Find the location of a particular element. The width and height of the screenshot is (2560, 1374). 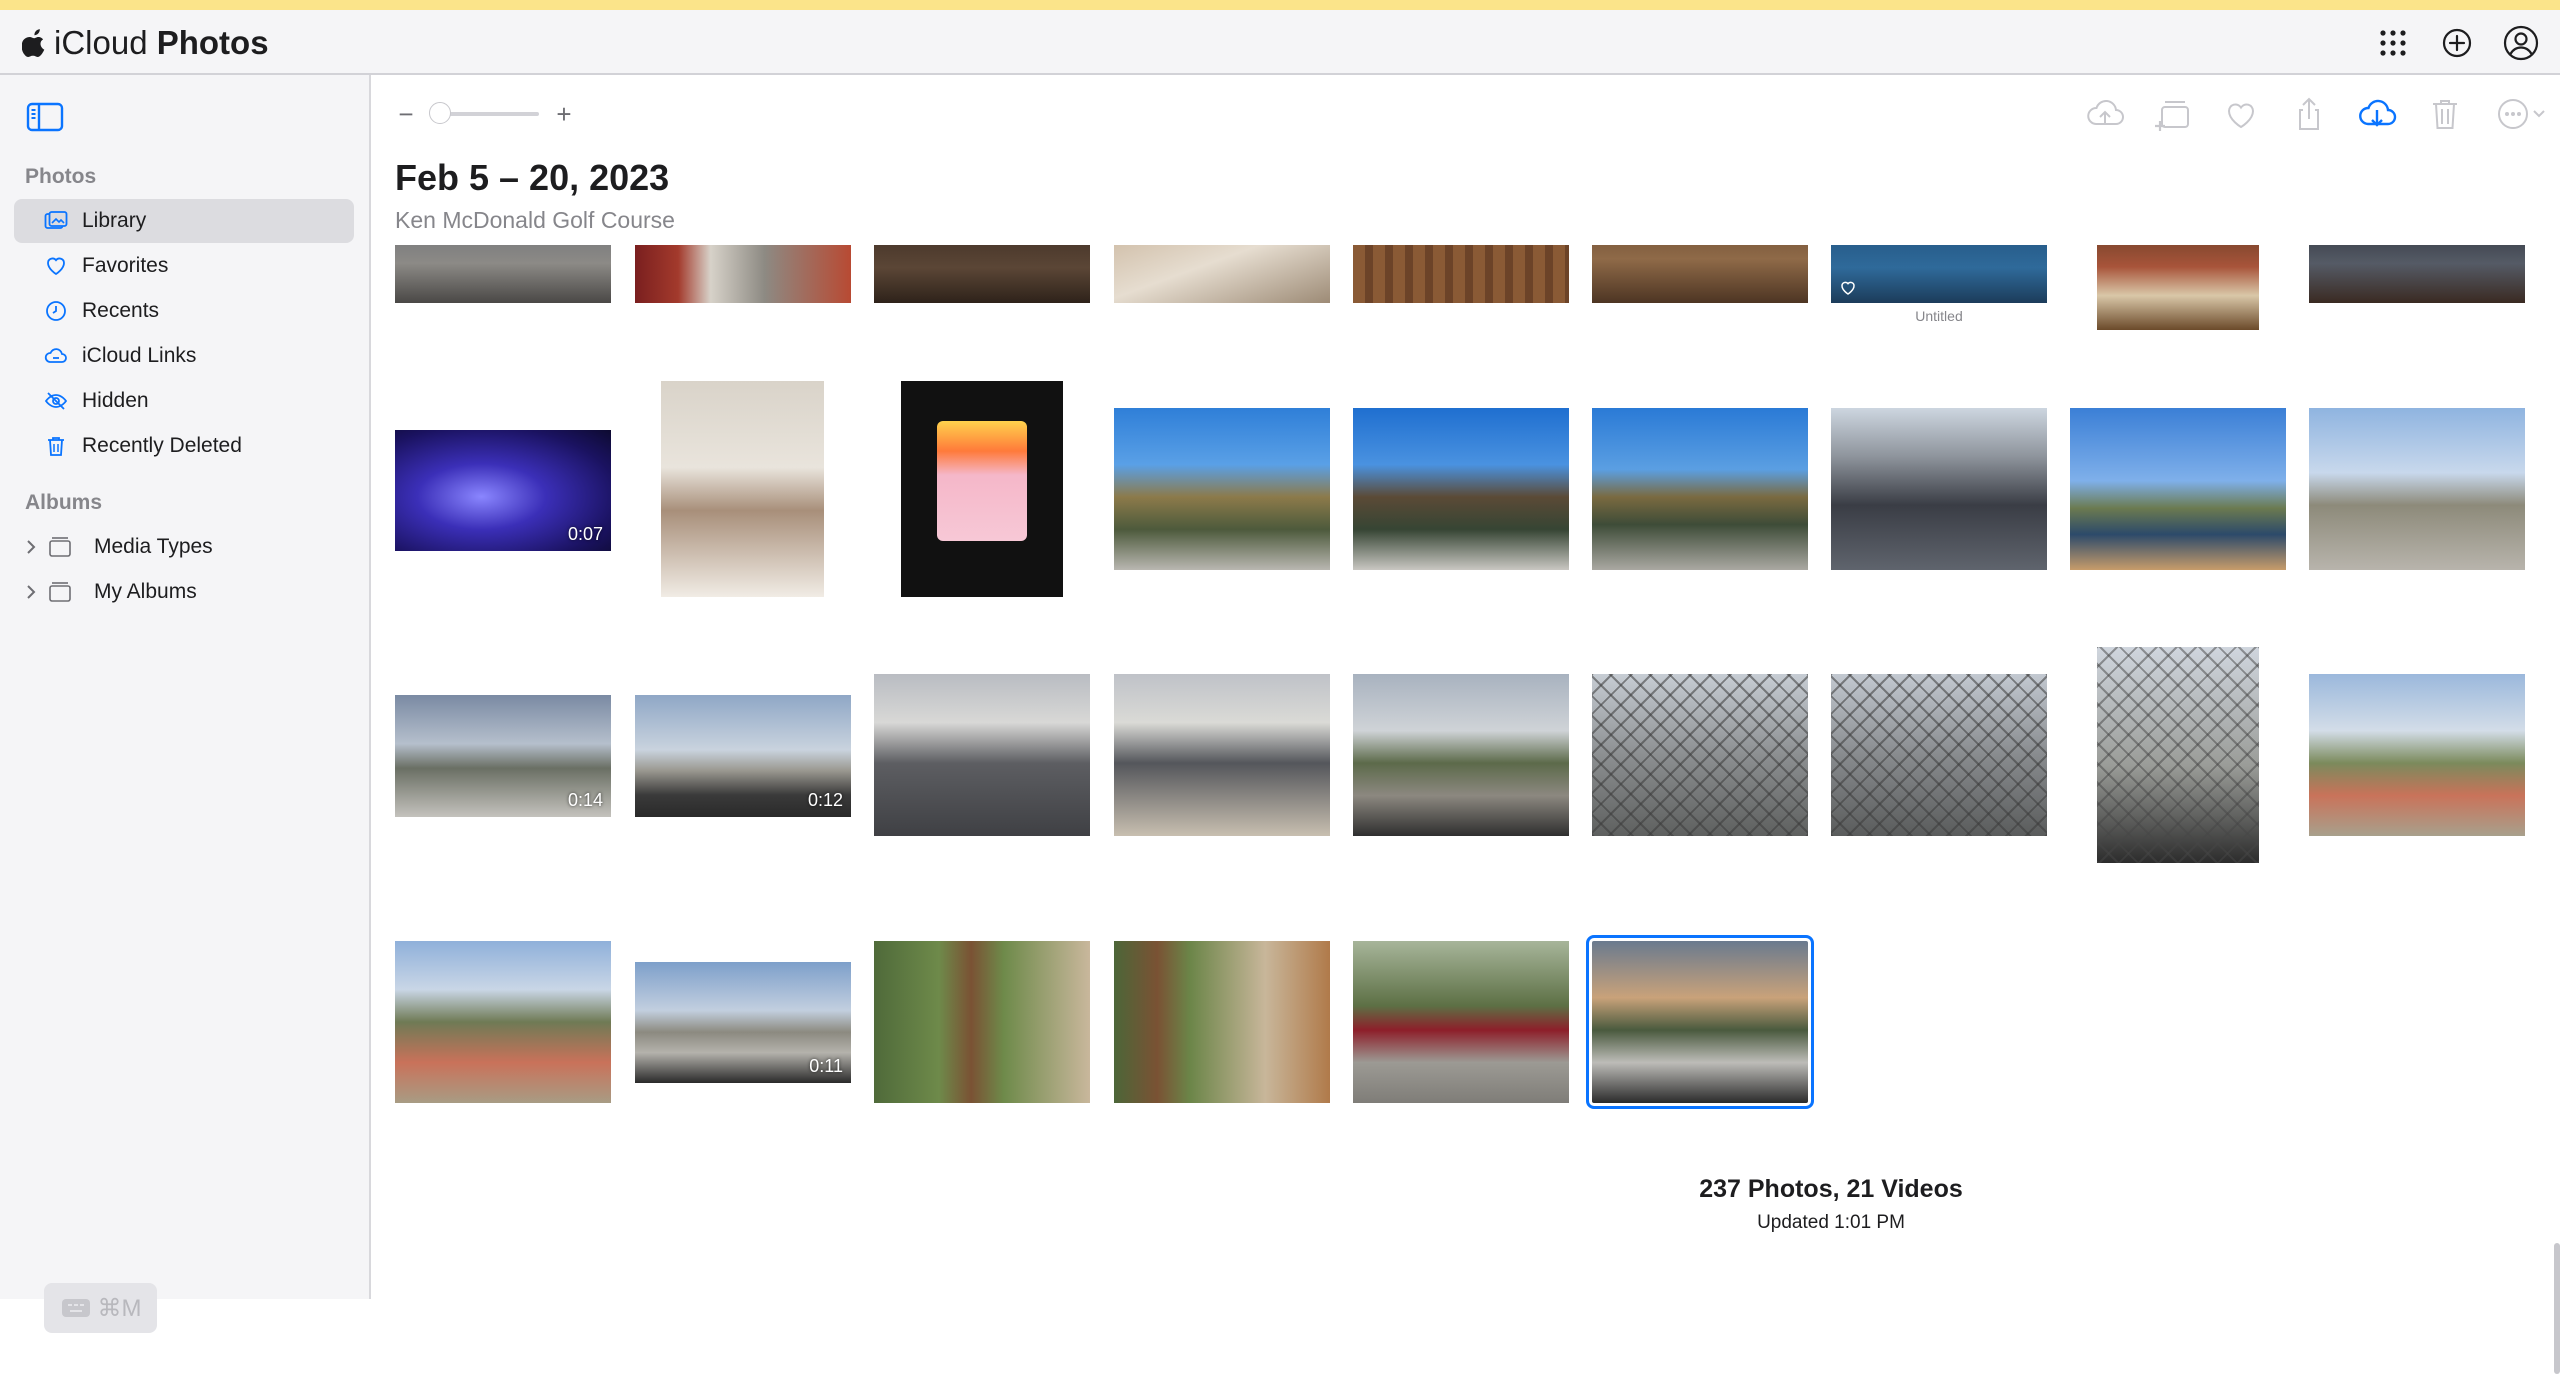

top-banner-stripe is located at coordinates (1280, 5).